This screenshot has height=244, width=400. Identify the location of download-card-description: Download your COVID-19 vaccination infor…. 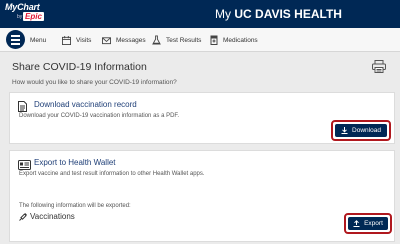
(99, 116).